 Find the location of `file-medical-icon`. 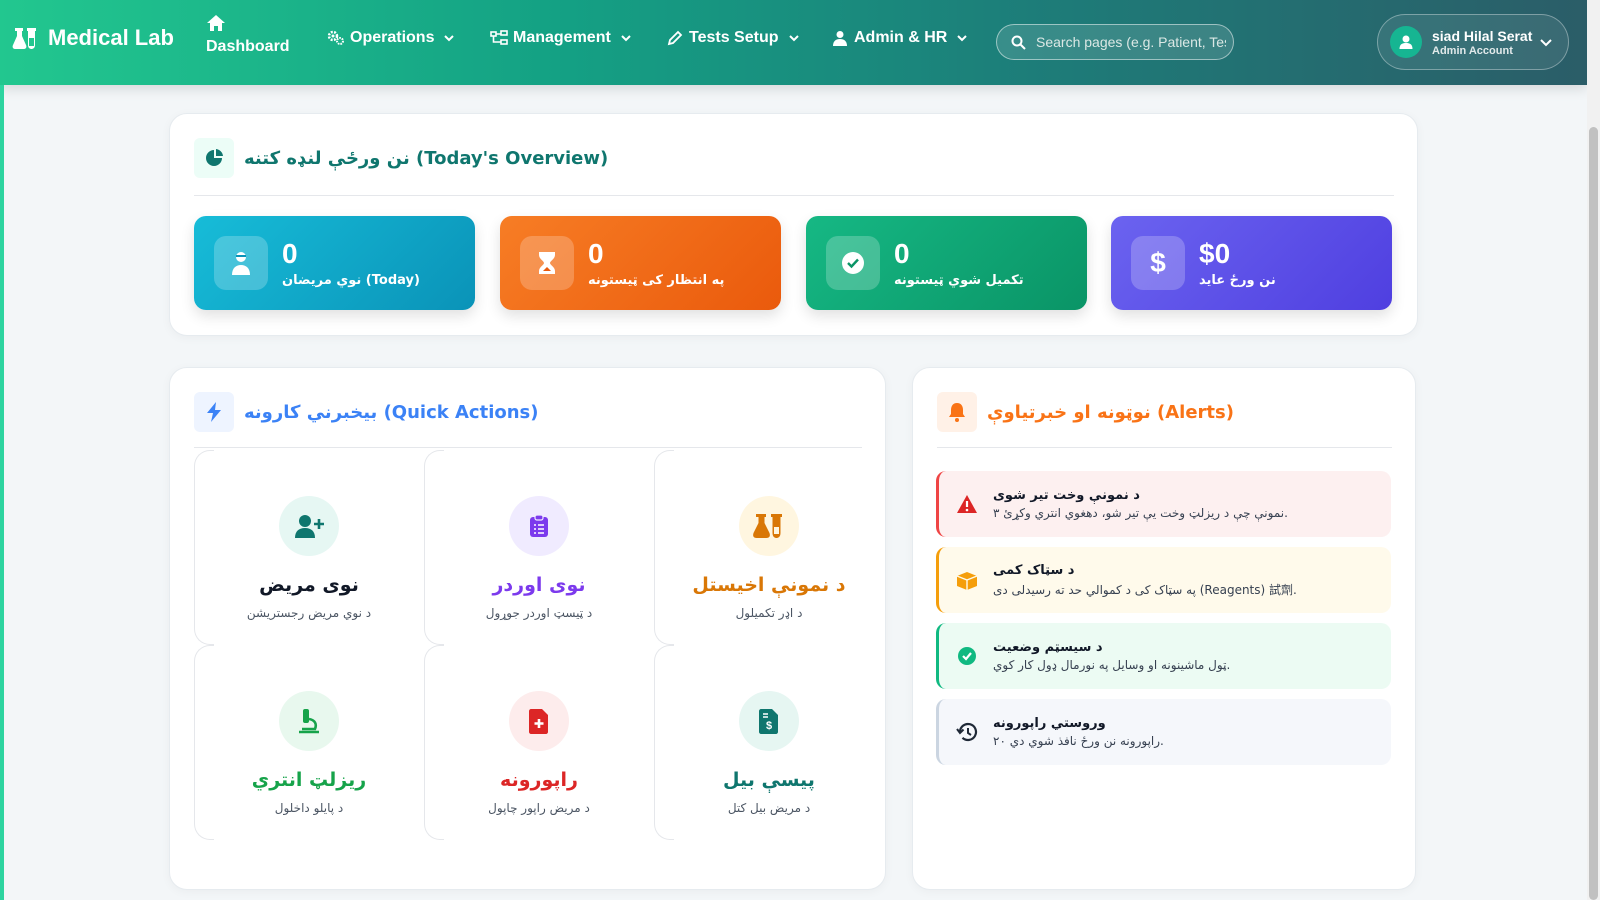

file-medical-icon is located at coordinates (539, 721).